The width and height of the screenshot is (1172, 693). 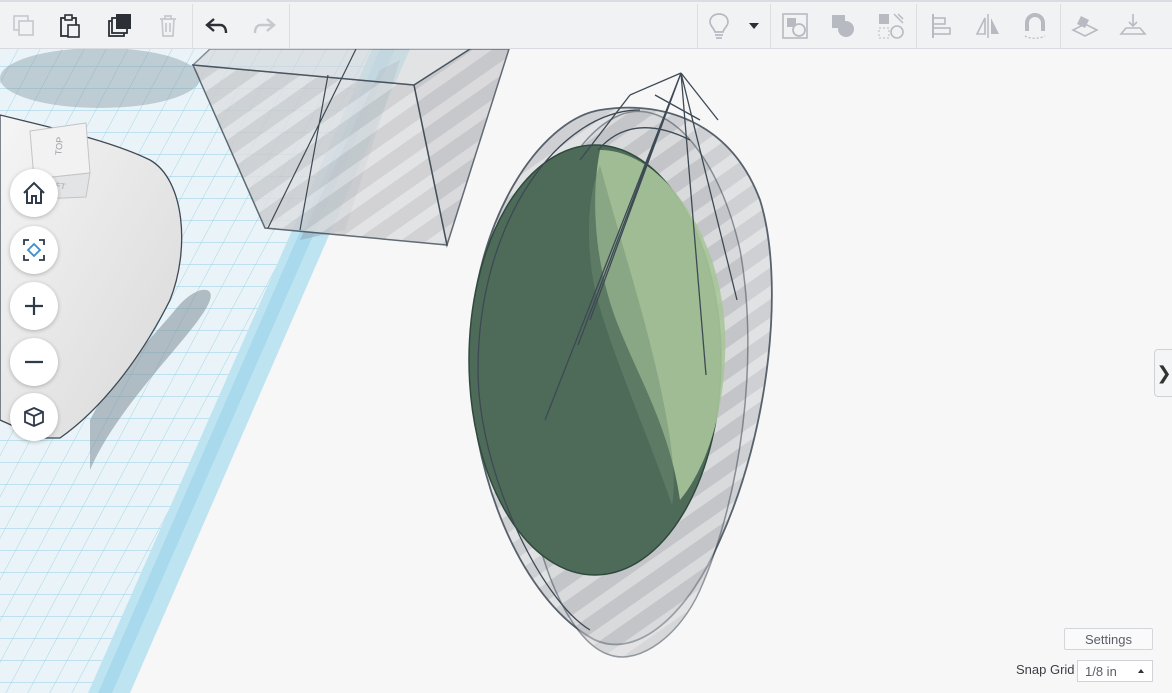 I want to click on copy-button, so click(x=24, y=26).